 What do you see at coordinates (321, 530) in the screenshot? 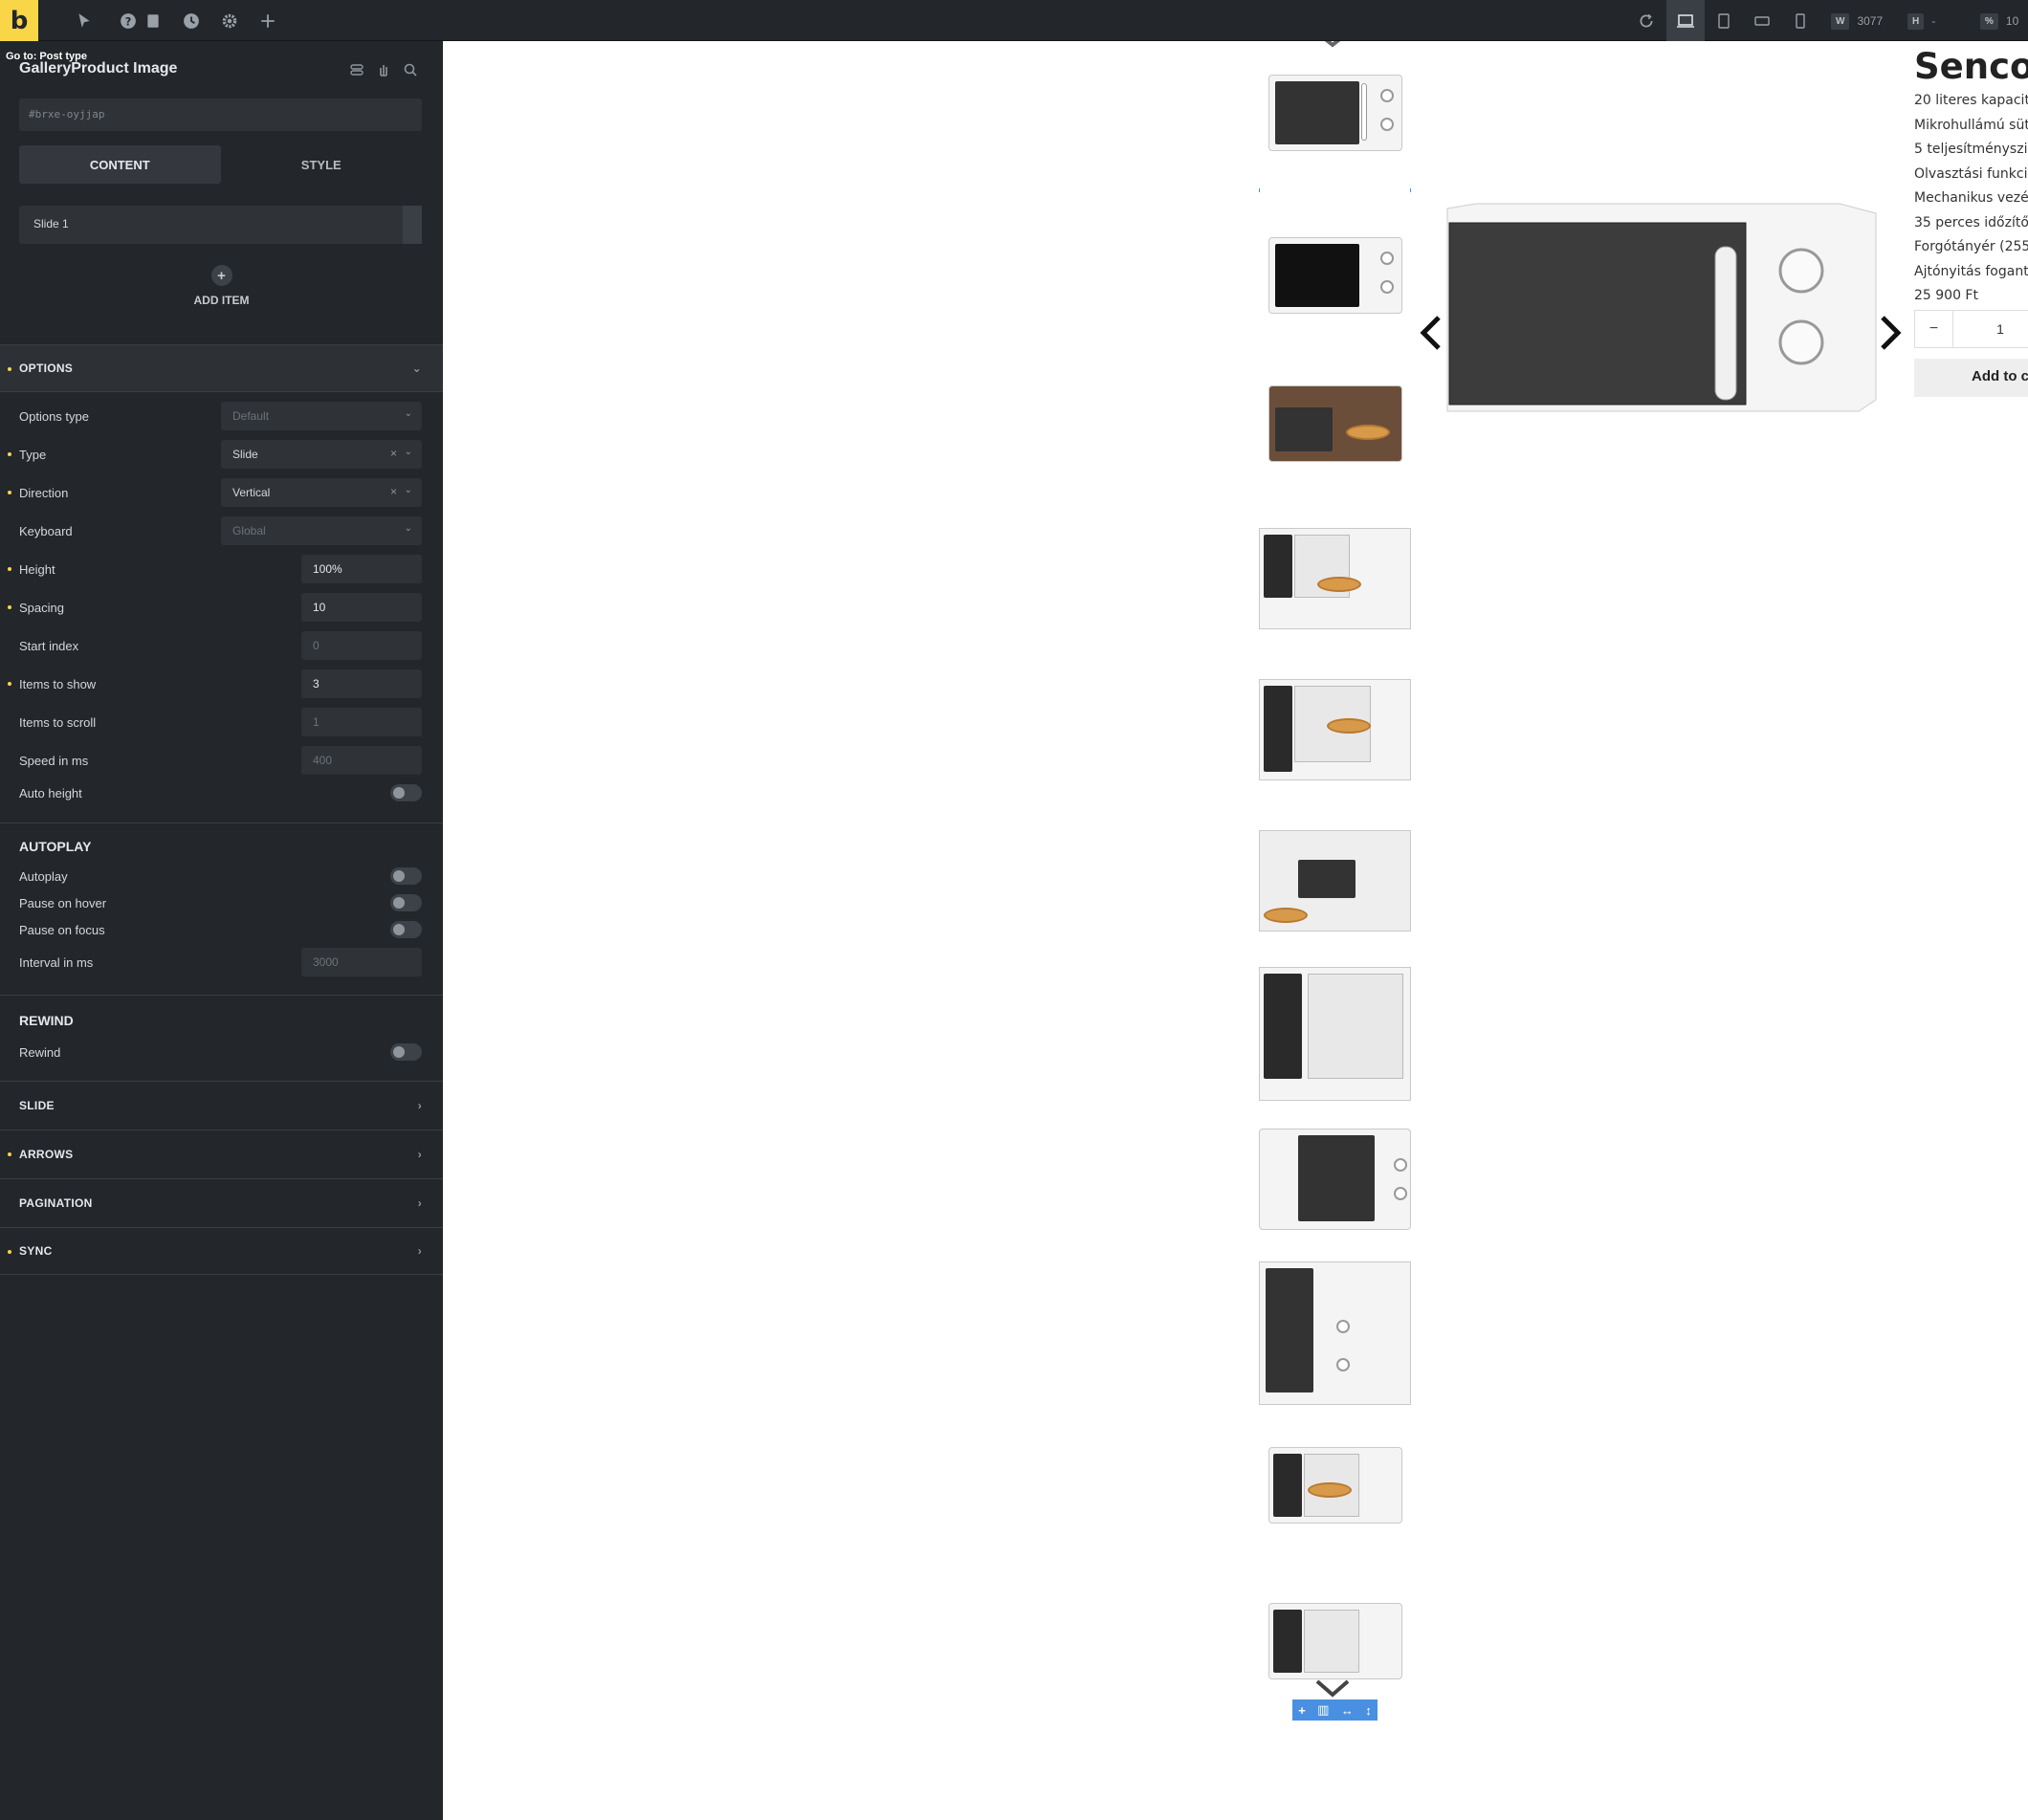
I see `keyboard-select: Global ⌄` at bounding box center [321, 530].